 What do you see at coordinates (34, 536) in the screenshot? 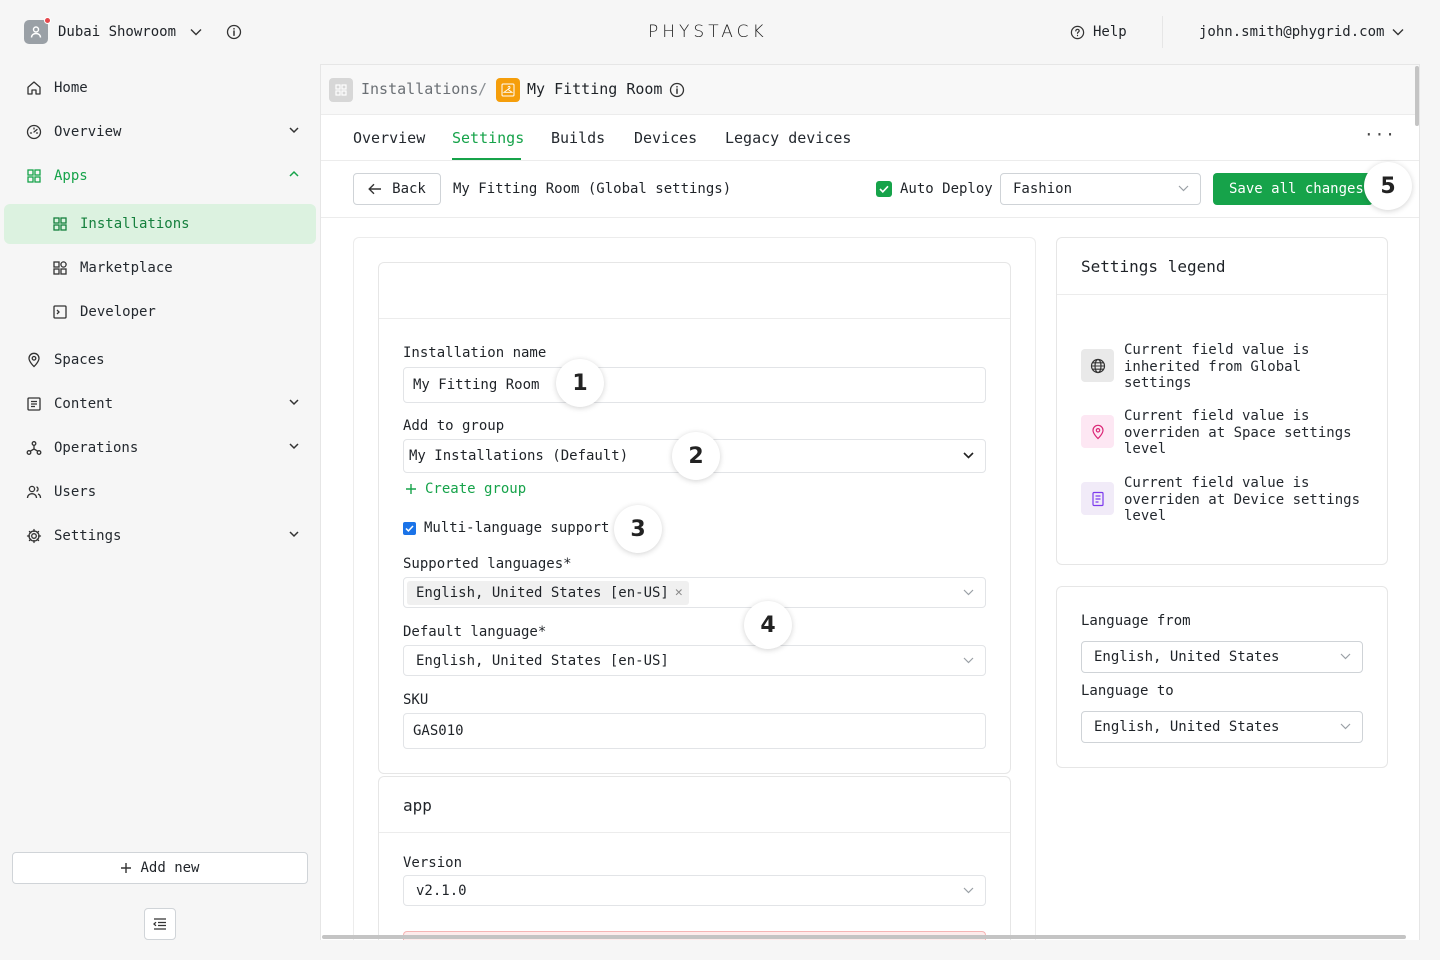
I see `gear-icon` at bounding box center [34, 536].